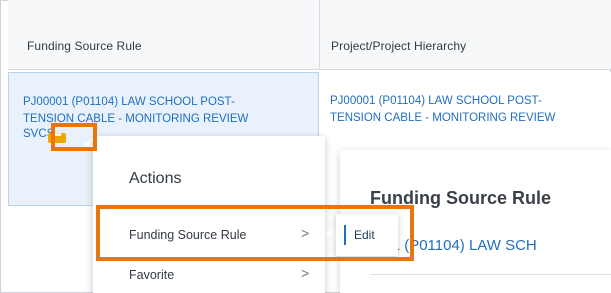 This screenshot has height=293, width=611. Describe the element at coordinates (84, 46) in the screenshot. I see `column-header-label: Funding Source Rule` at that location.